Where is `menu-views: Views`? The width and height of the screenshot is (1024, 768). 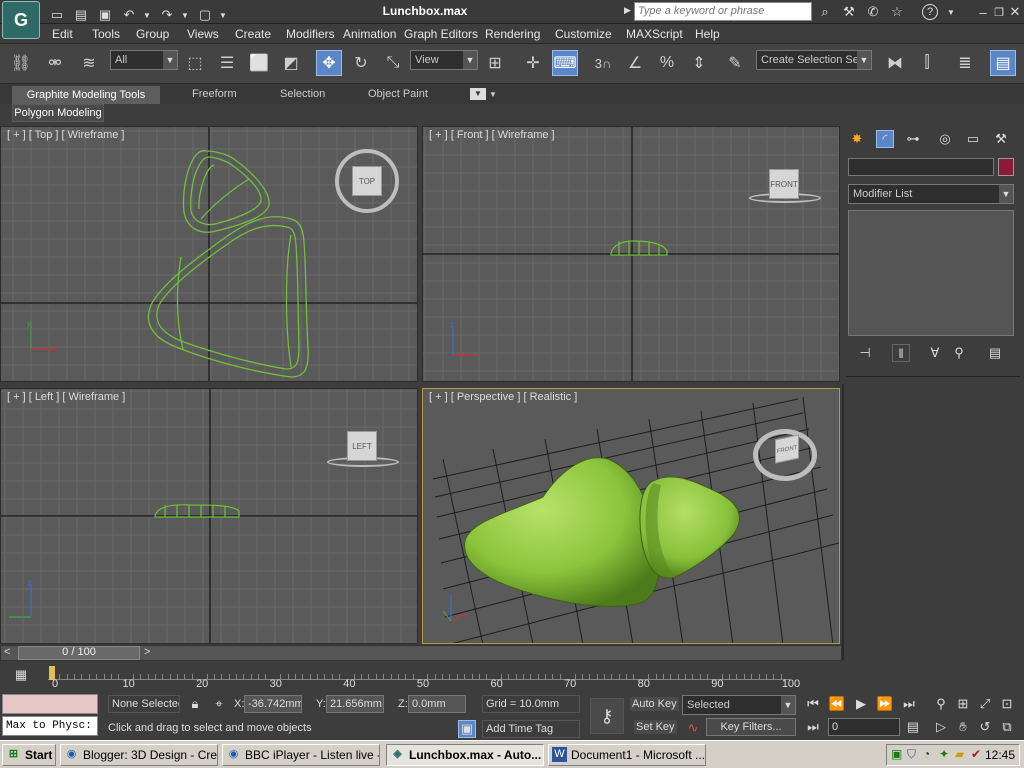 menu-views: Views is located at coordinates (203, 34).